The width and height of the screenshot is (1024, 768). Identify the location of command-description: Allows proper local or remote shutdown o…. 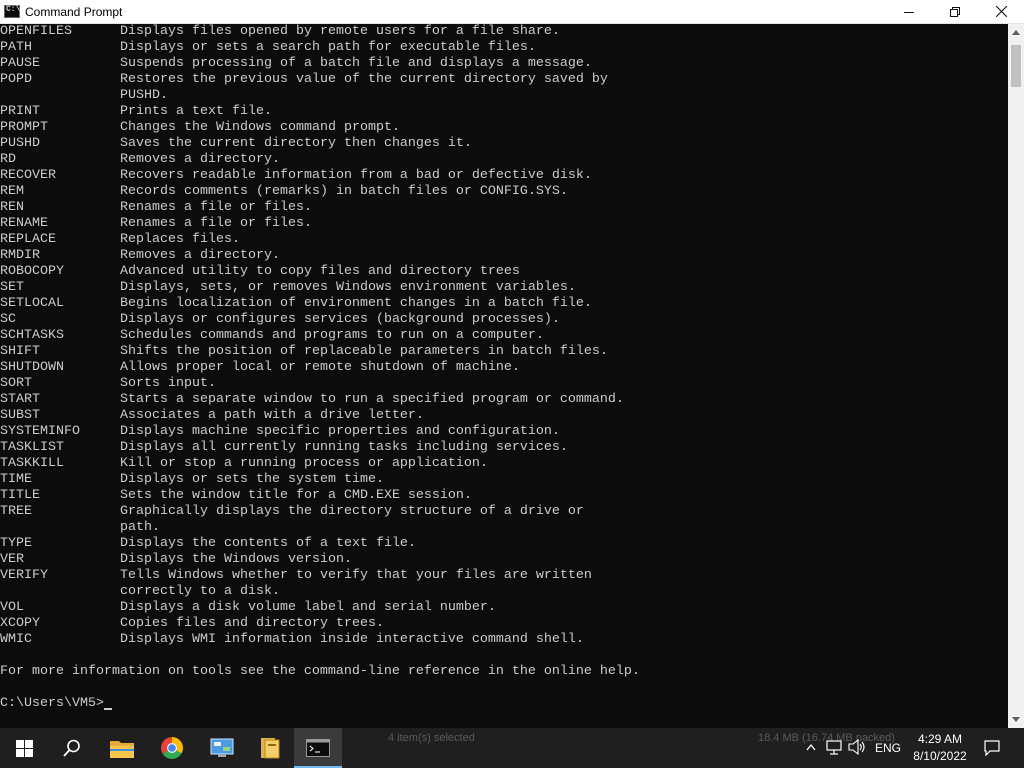
(320, 367).